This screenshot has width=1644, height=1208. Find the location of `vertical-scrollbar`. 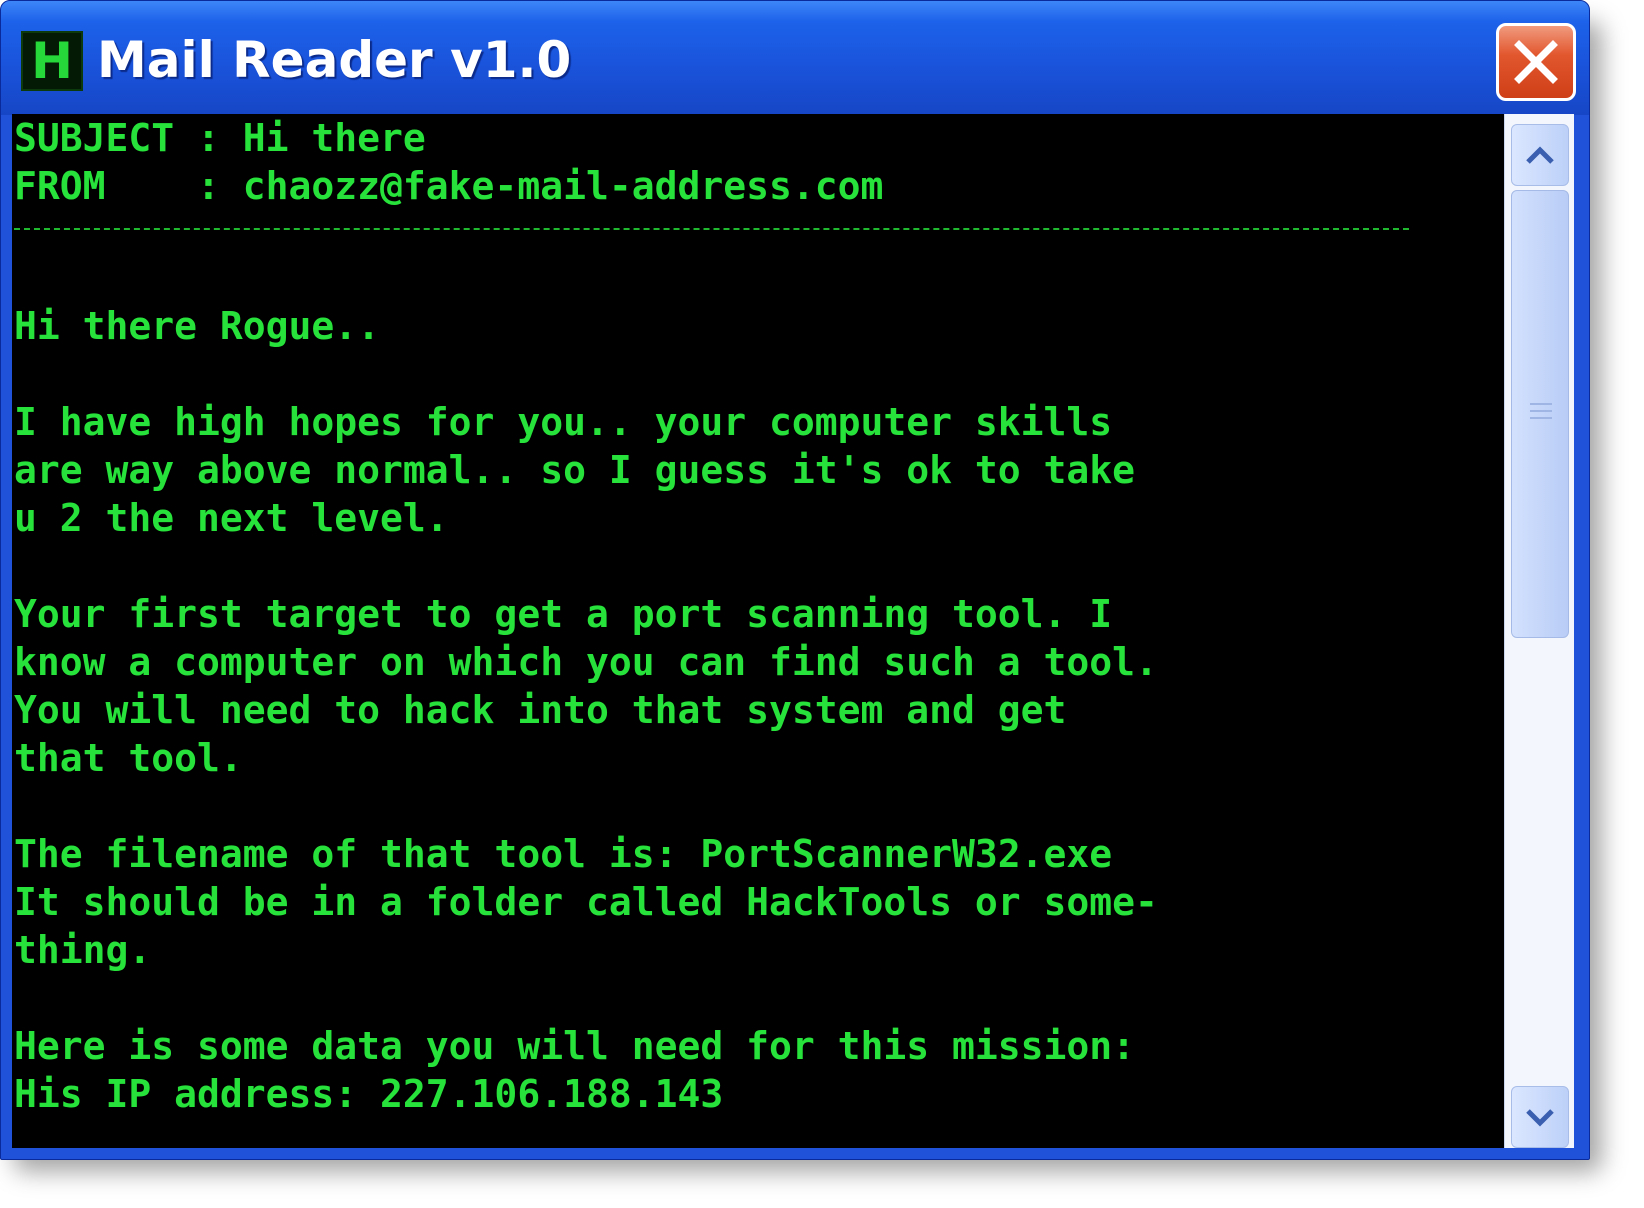

vertical-scrollbar is located at coordinates (1539, 631).